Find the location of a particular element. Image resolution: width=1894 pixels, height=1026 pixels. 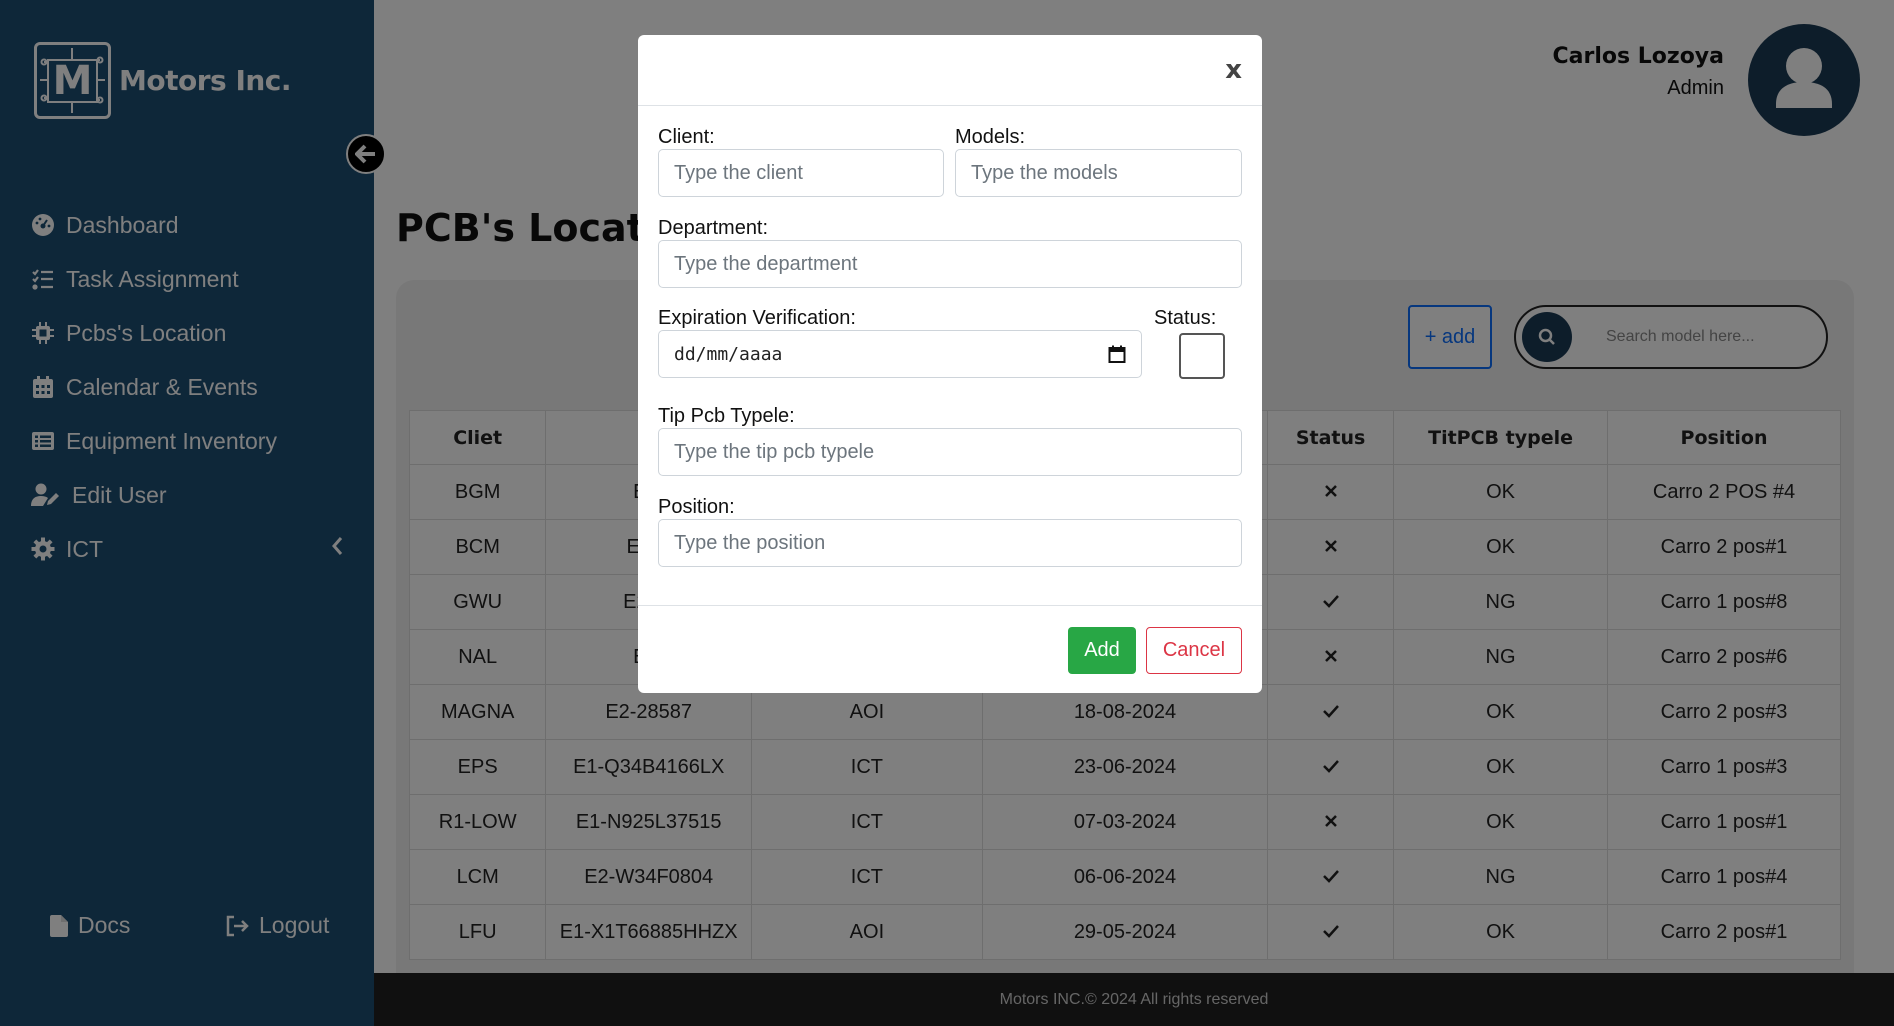

modal-footer: Add Cancel is located at coordinates (950, 649).